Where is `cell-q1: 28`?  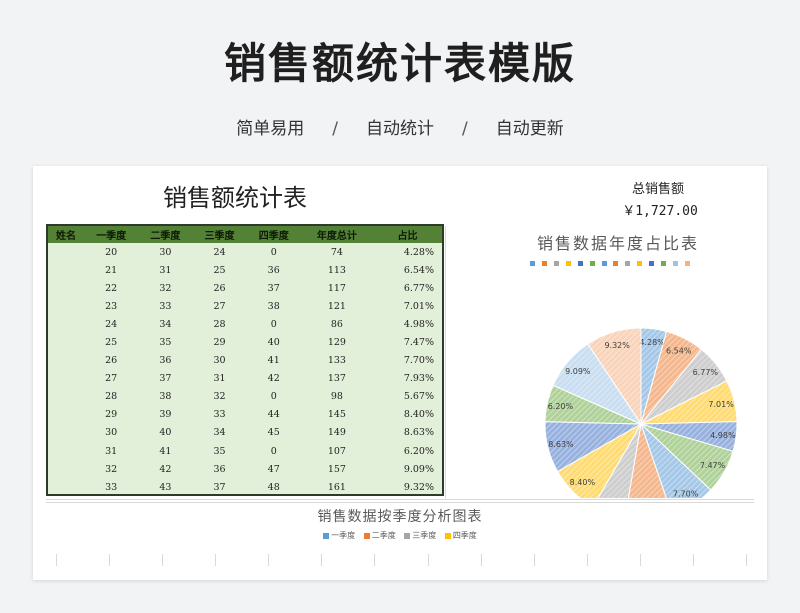
cell-q1: 28 is located at coordinates (111, 397).